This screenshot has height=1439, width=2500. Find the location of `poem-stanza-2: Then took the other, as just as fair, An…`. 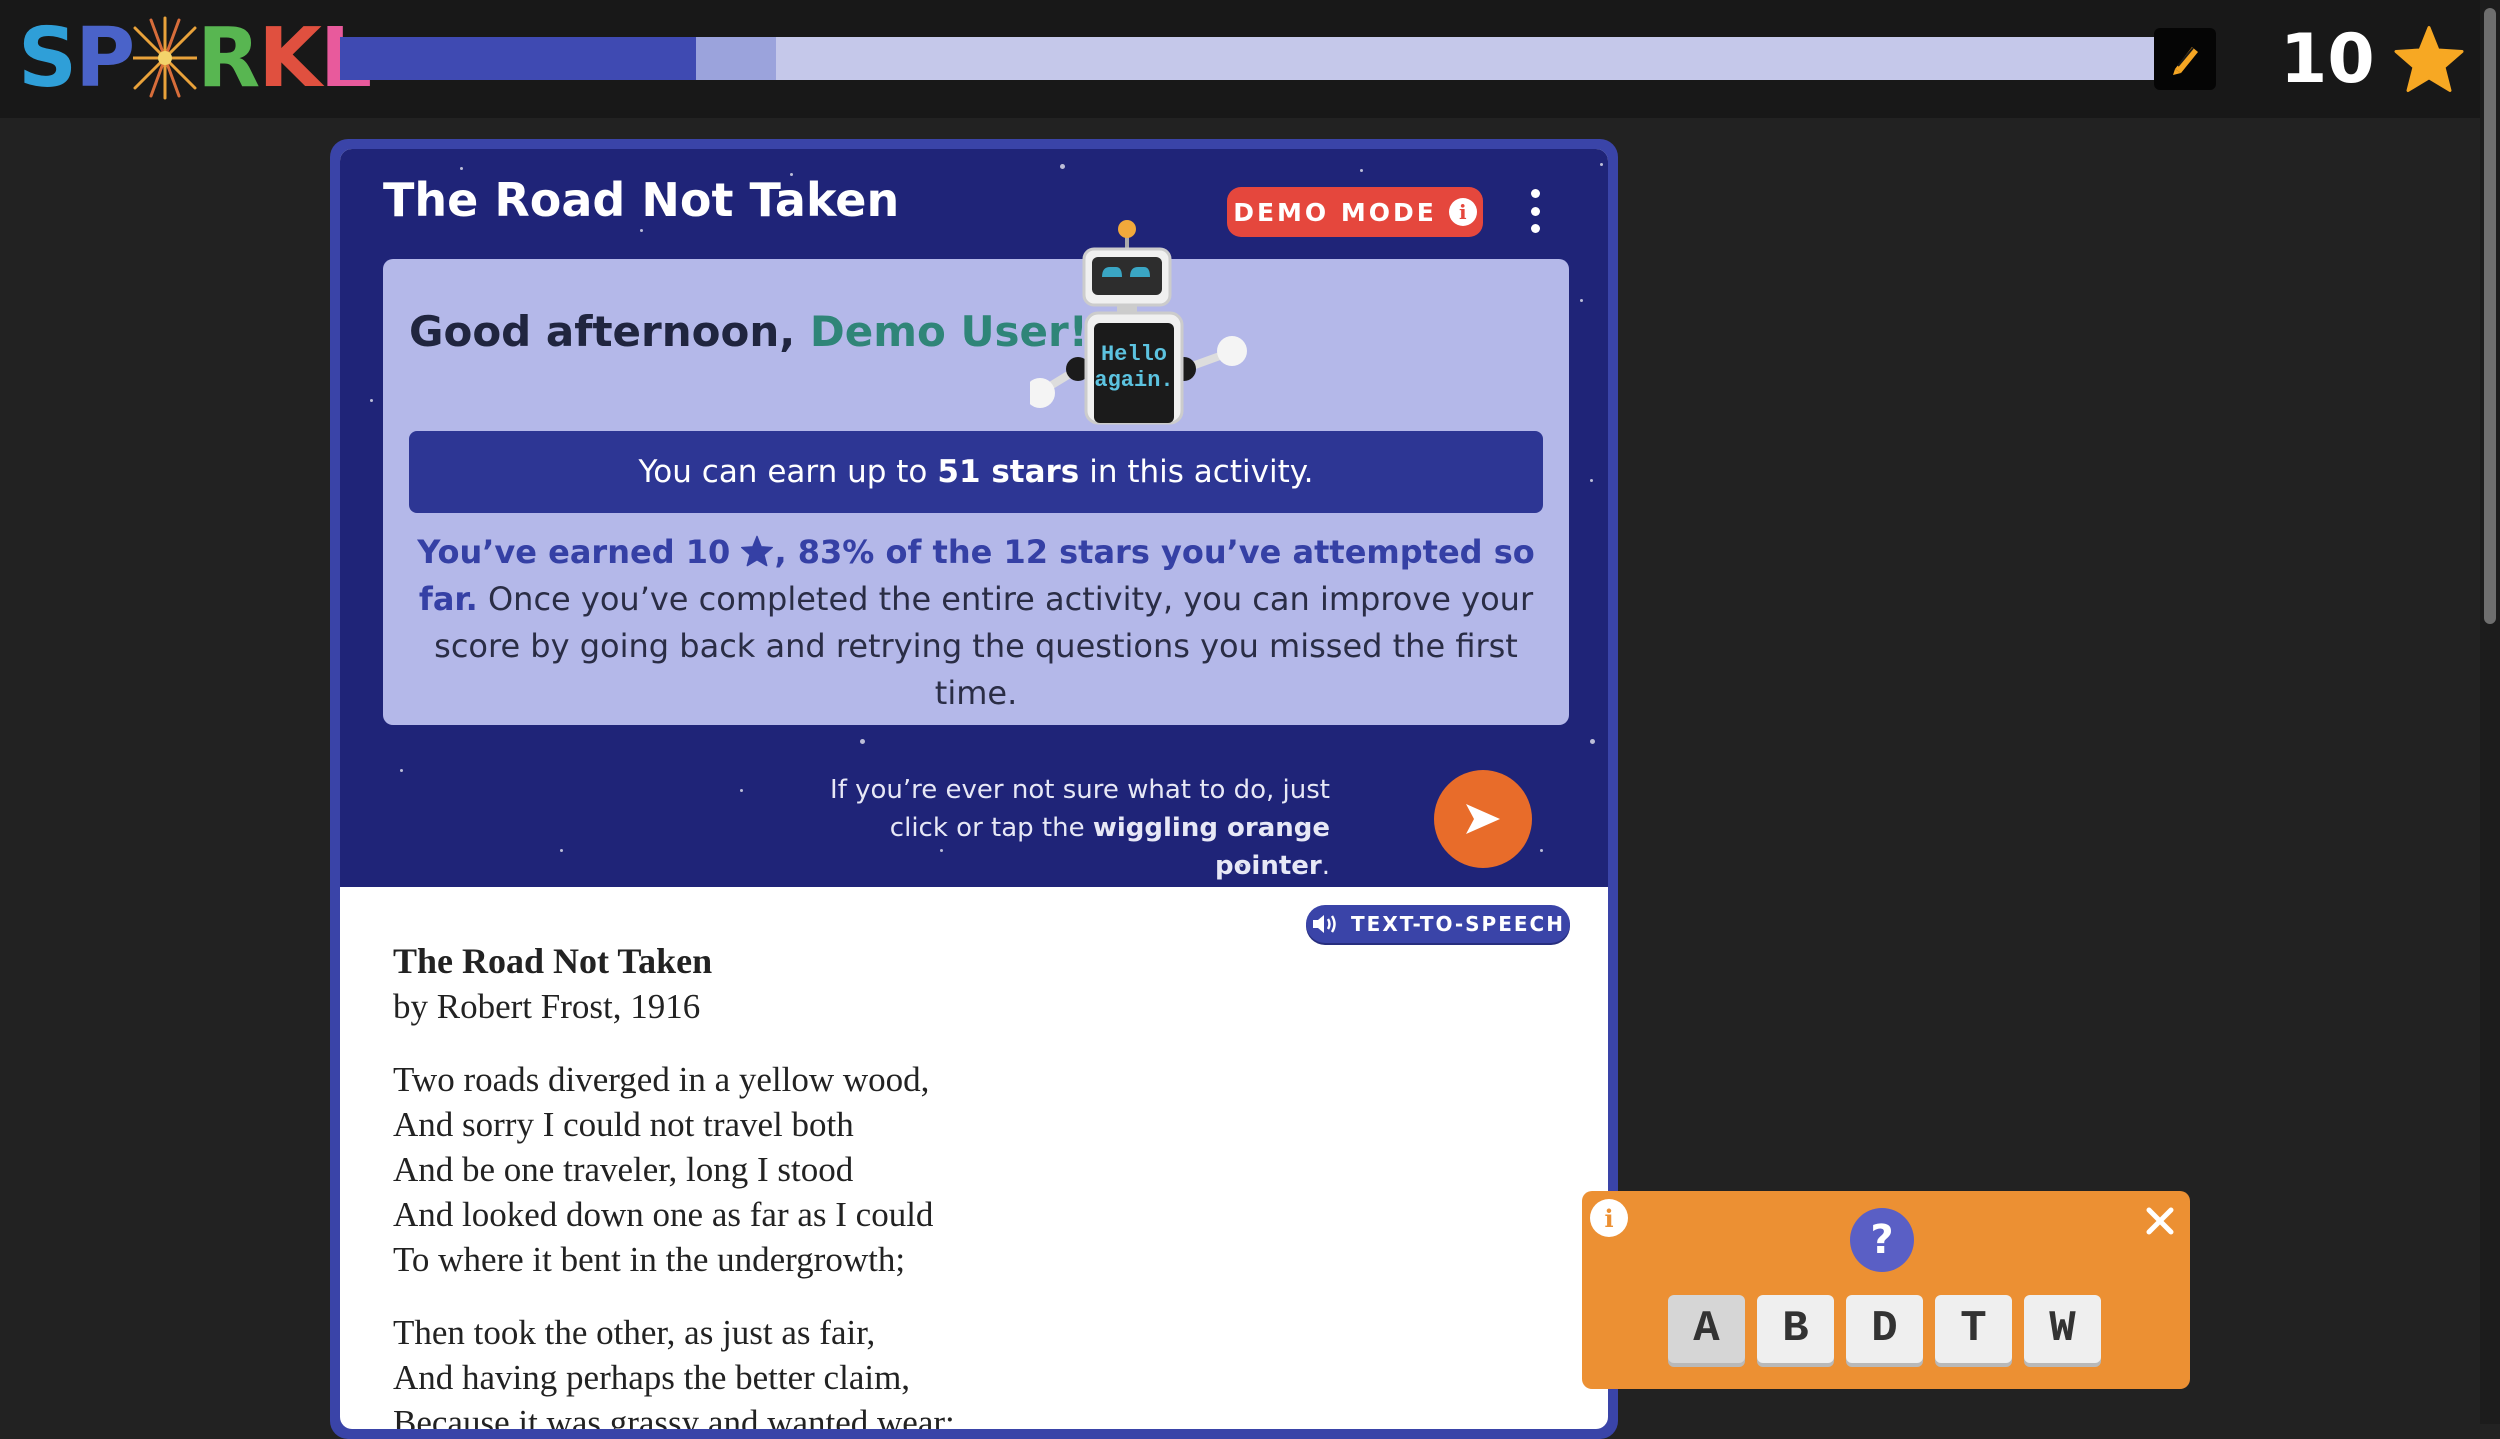

poem-stanza-2: Then took the other, as just as fair, An… is located at coordinates (674, 1369).